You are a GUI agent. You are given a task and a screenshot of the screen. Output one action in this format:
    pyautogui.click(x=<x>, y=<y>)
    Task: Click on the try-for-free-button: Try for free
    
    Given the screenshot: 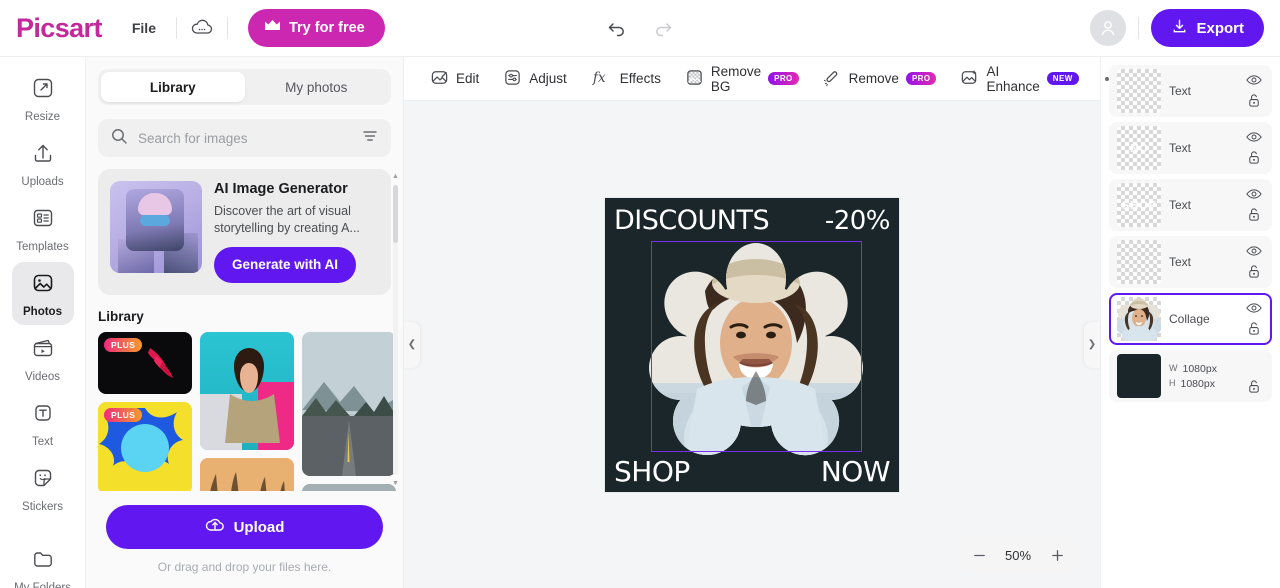 What is the action you would take?
    pyautogui.click(x=316, y=28)
    